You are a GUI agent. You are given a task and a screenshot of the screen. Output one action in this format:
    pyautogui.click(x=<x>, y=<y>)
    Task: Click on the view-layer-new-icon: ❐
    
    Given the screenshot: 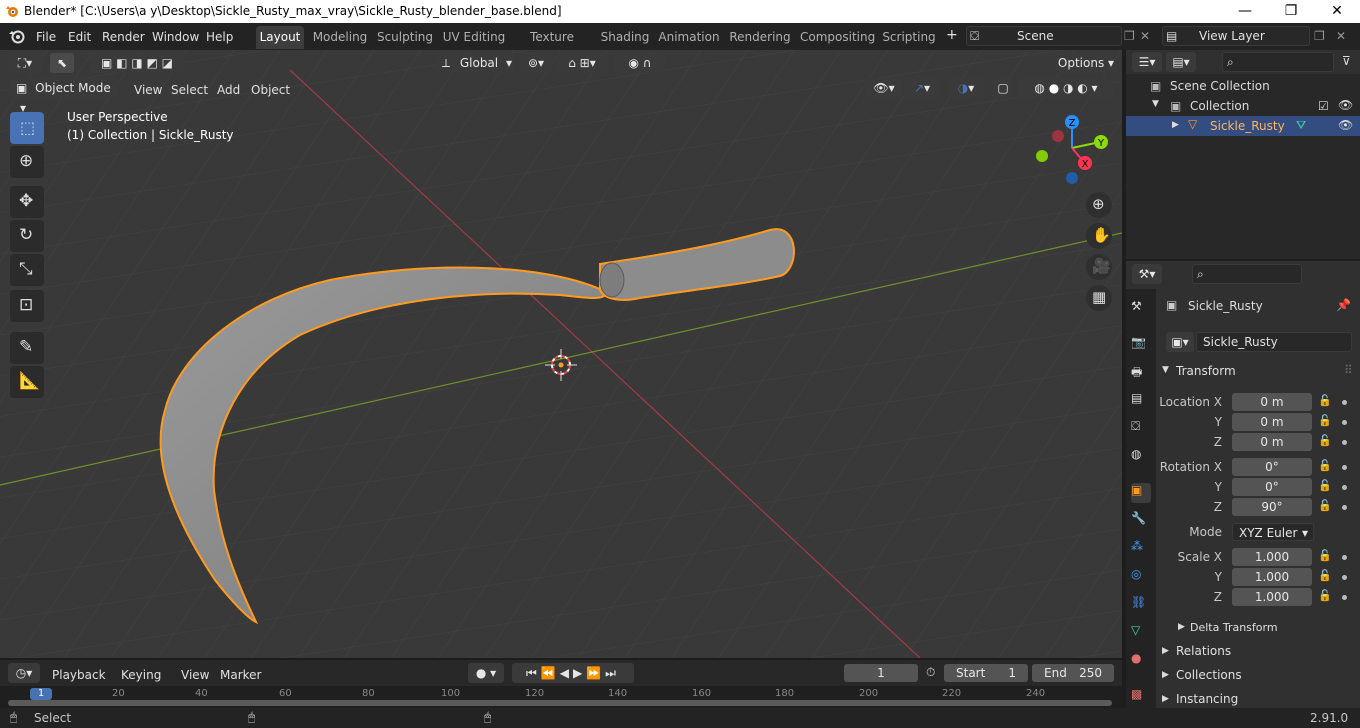 What is the action you would take?
    pyautogui.click(x=1319, y=36)
    